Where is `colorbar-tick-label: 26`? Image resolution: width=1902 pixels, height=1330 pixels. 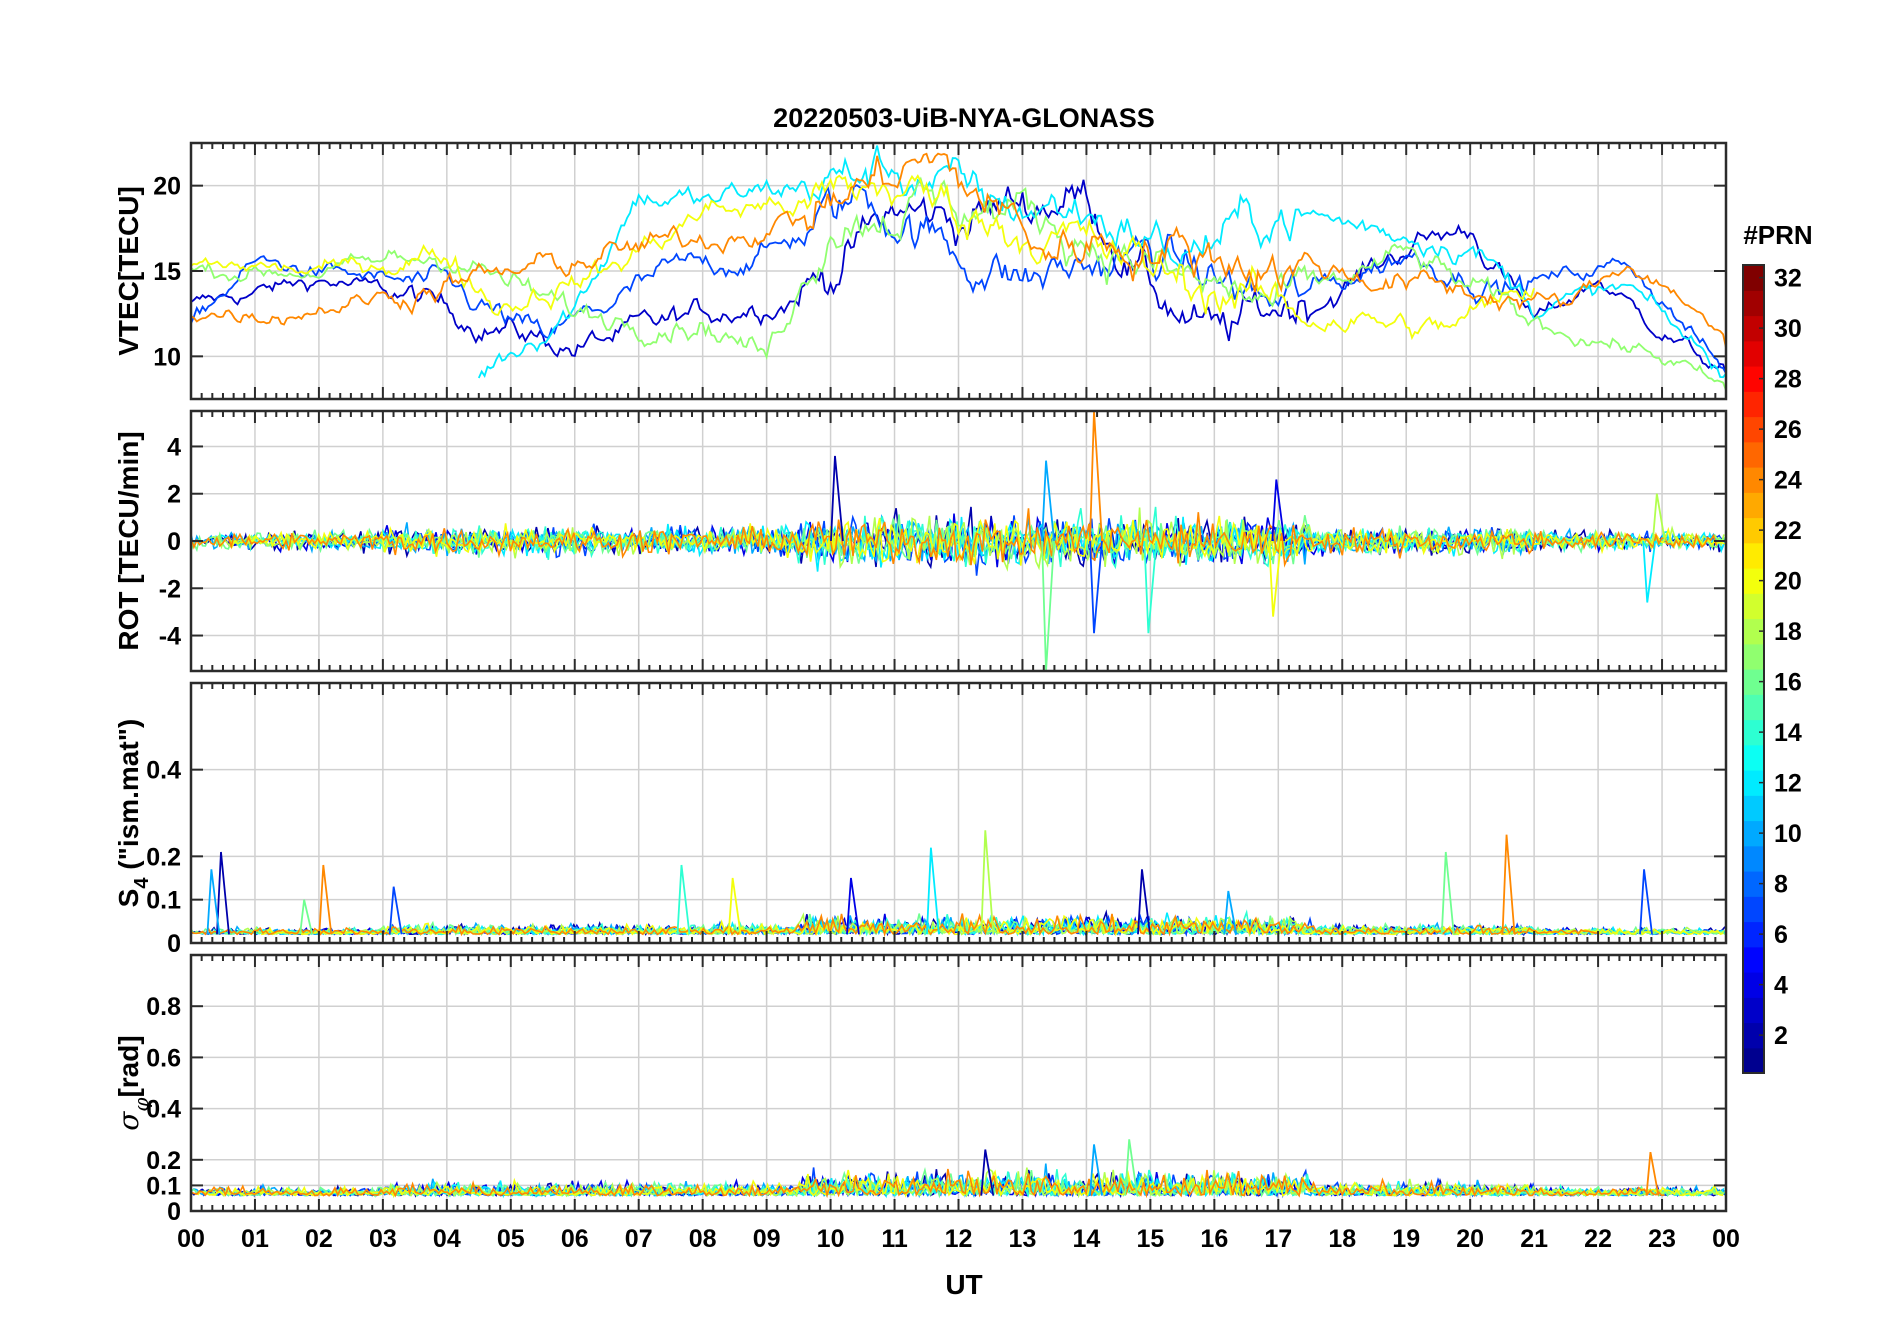
colorbar-tick-label: 26 is located at coordinates (1788, 430).